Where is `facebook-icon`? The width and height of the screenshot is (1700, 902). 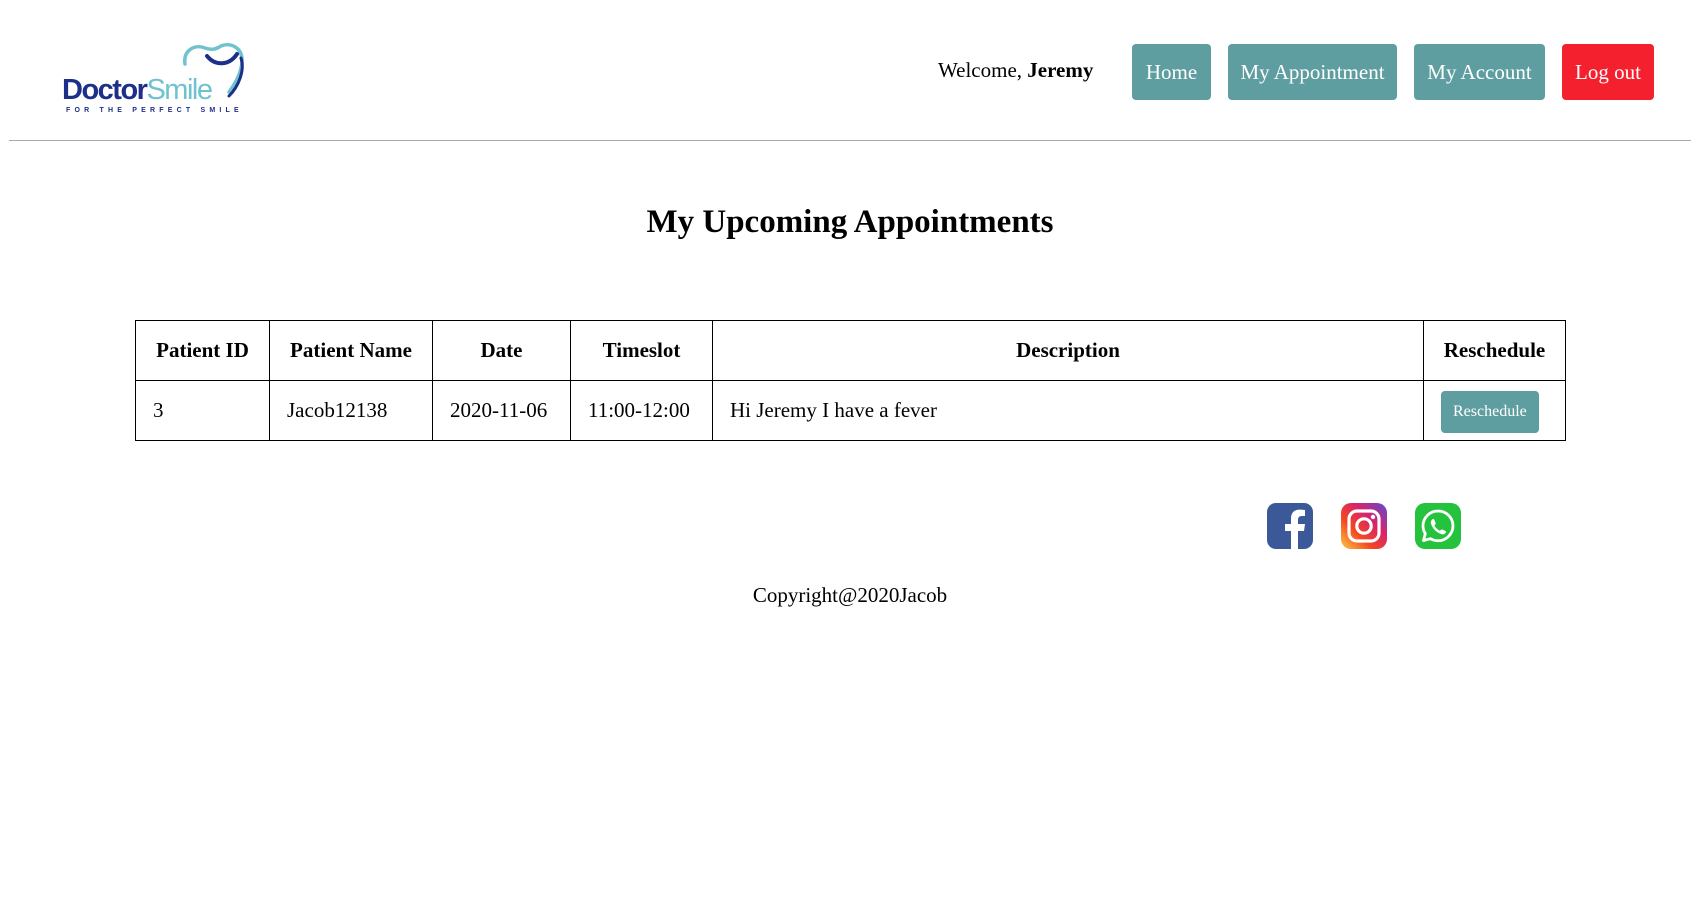 facebook-icon is located at coordinates (1290, 526).